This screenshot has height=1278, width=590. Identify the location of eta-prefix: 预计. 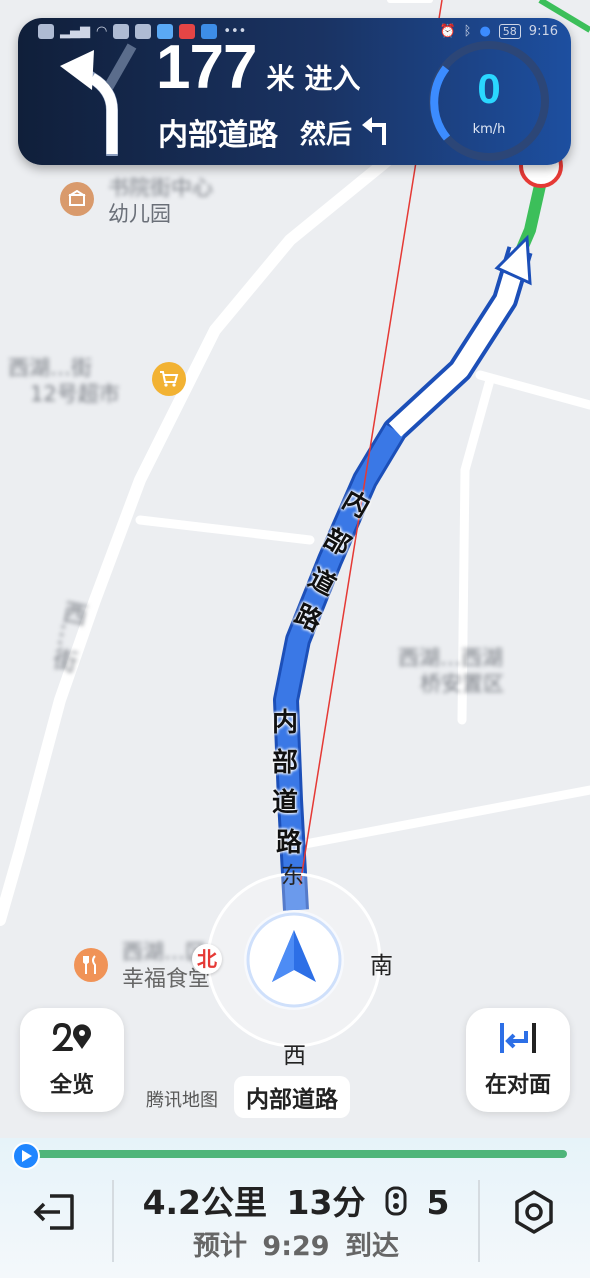
(220, 1246).